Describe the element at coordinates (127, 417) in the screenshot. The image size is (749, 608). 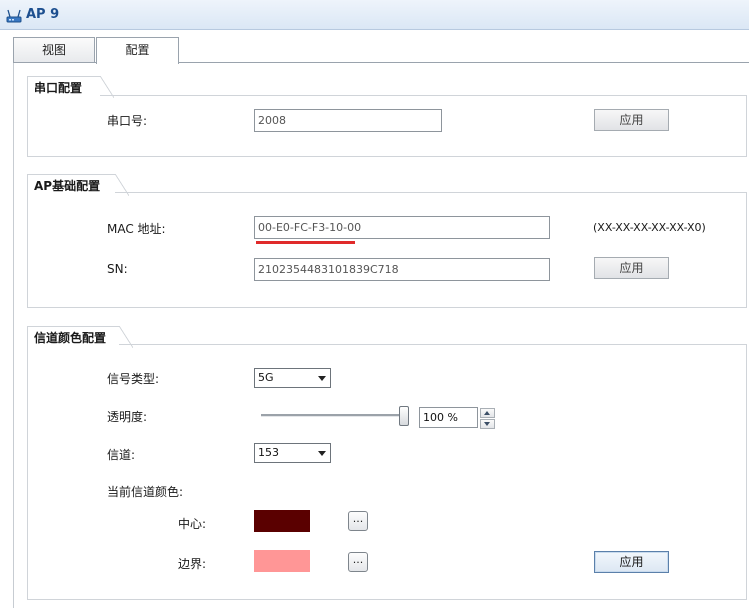
I see `transparency-label: 透明度:` at that location.